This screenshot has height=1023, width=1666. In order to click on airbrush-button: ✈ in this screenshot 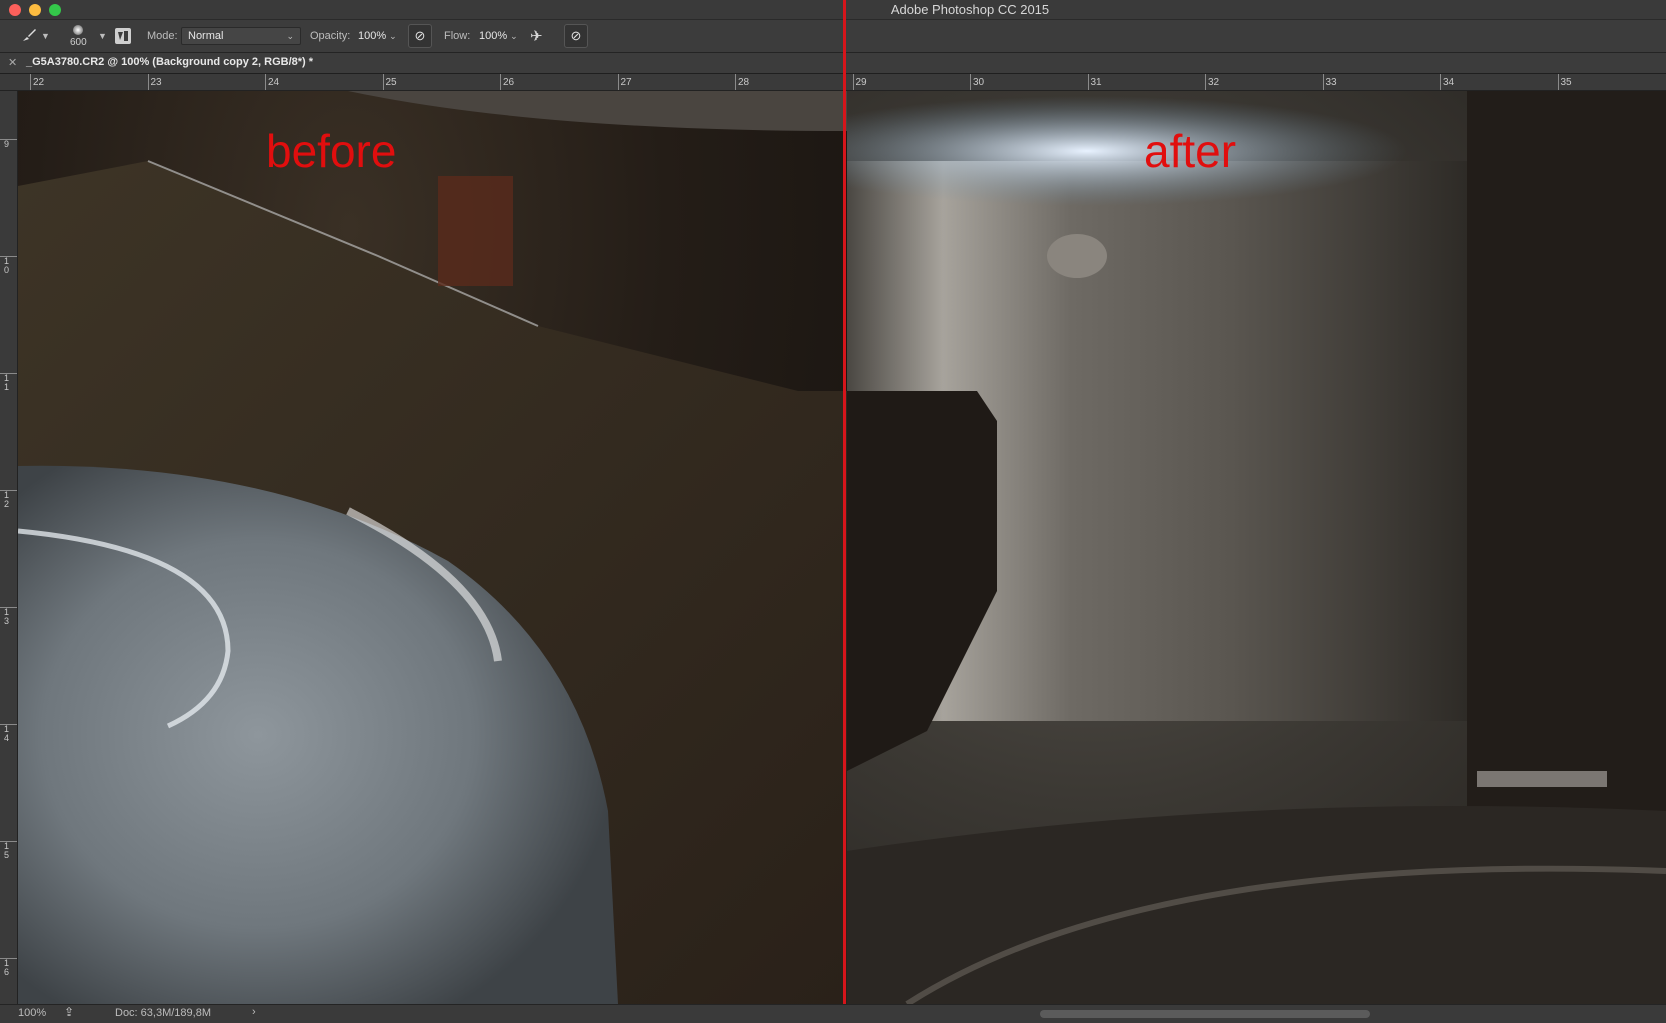, I will do `click(536, 36)`.